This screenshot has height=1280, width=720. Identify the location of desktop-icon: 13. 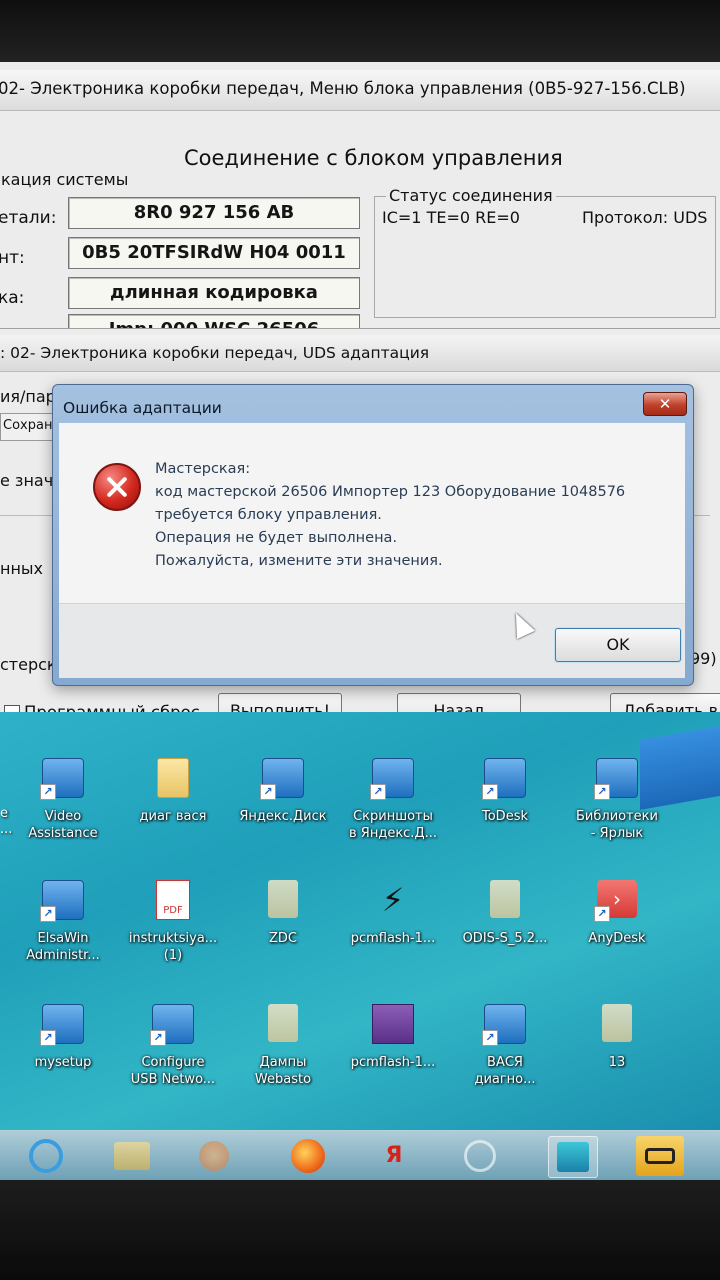
(617, 1036).